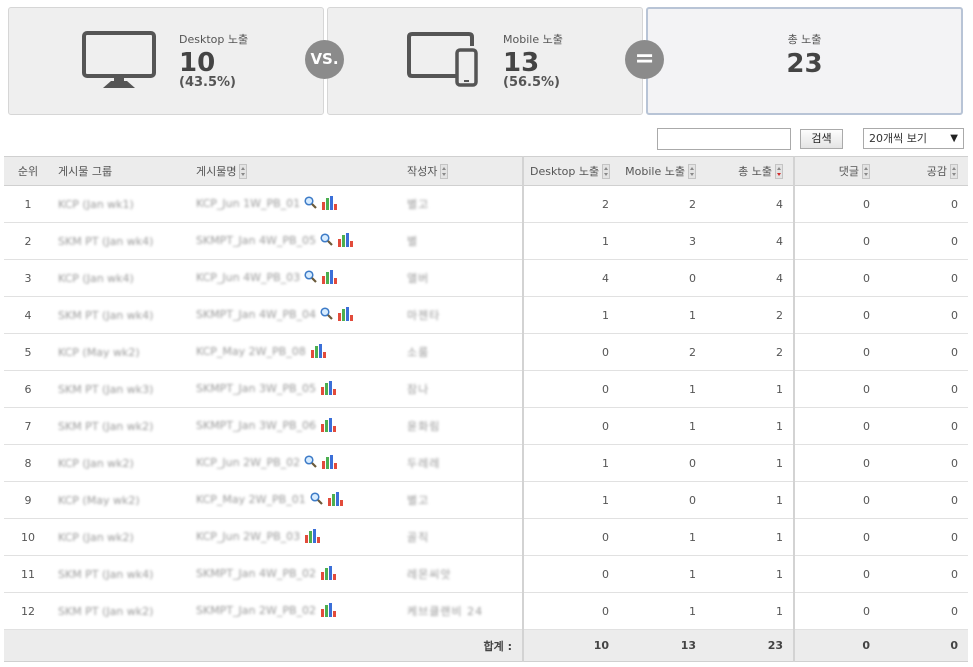 Image resolution: width=973 pixels, height=667 pixels. I want to click on post-title-link: KCP_May 2W_PB_01, so click(251, 499).